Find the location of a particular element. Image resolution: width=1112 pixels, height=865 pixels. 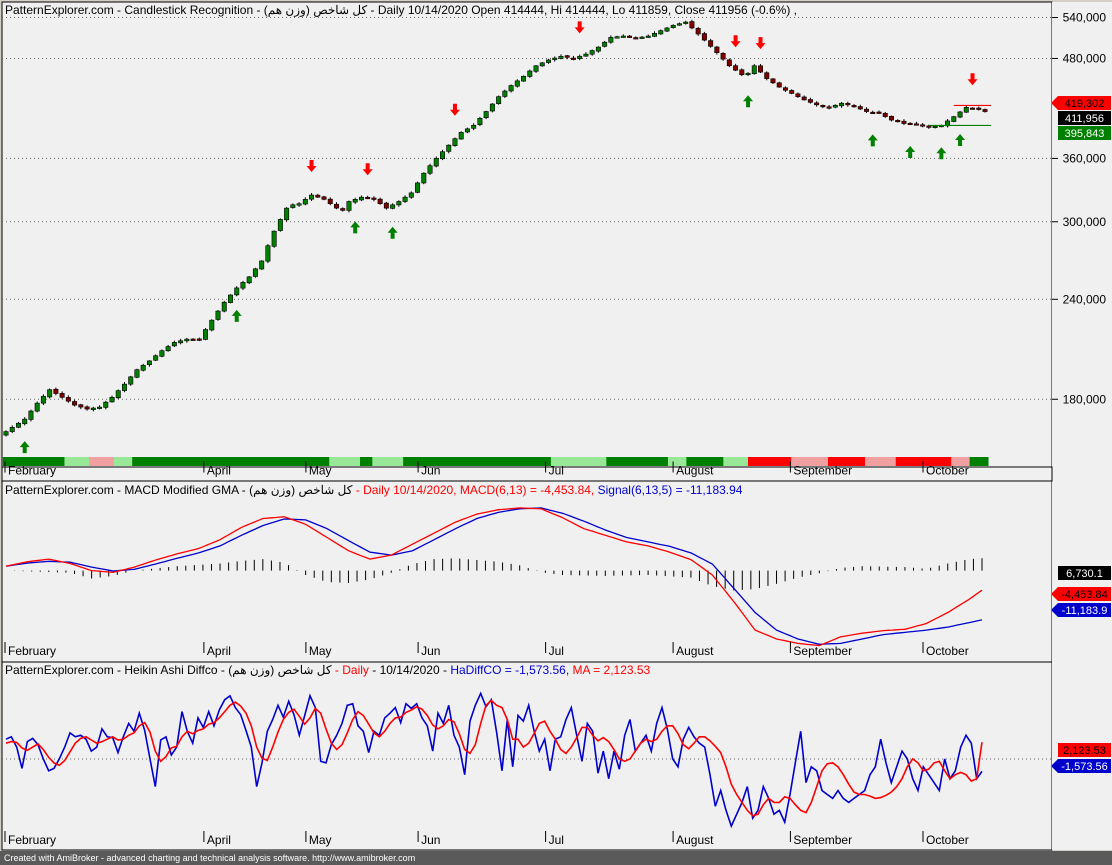

month-label-may: May is located at coordinates (320, 840).